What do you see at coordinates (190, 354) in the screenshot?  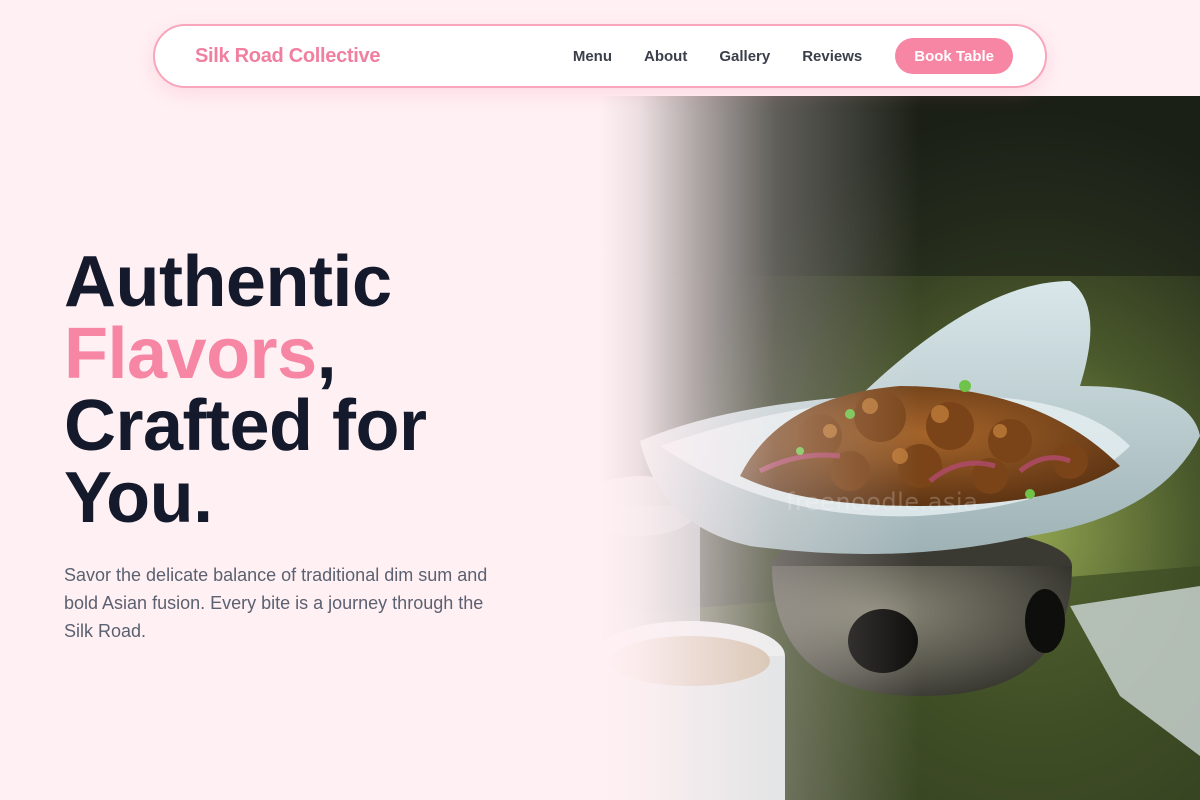 I see `headline-accent-word: Flavors` at bounding box center [190, 354].